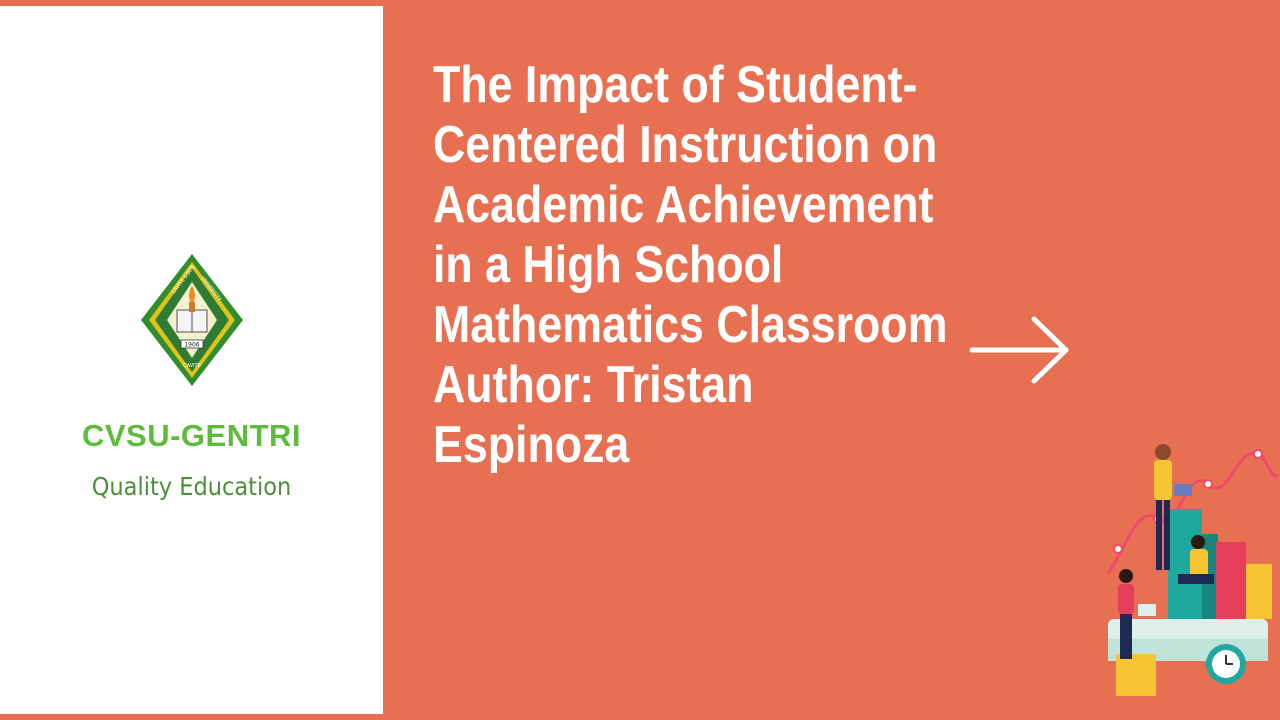 This screenshot has height=720, width=1280. Describe the element at coordinates (191, 345) in the screenshot. I see `logo-year-text: 1906` at that location.